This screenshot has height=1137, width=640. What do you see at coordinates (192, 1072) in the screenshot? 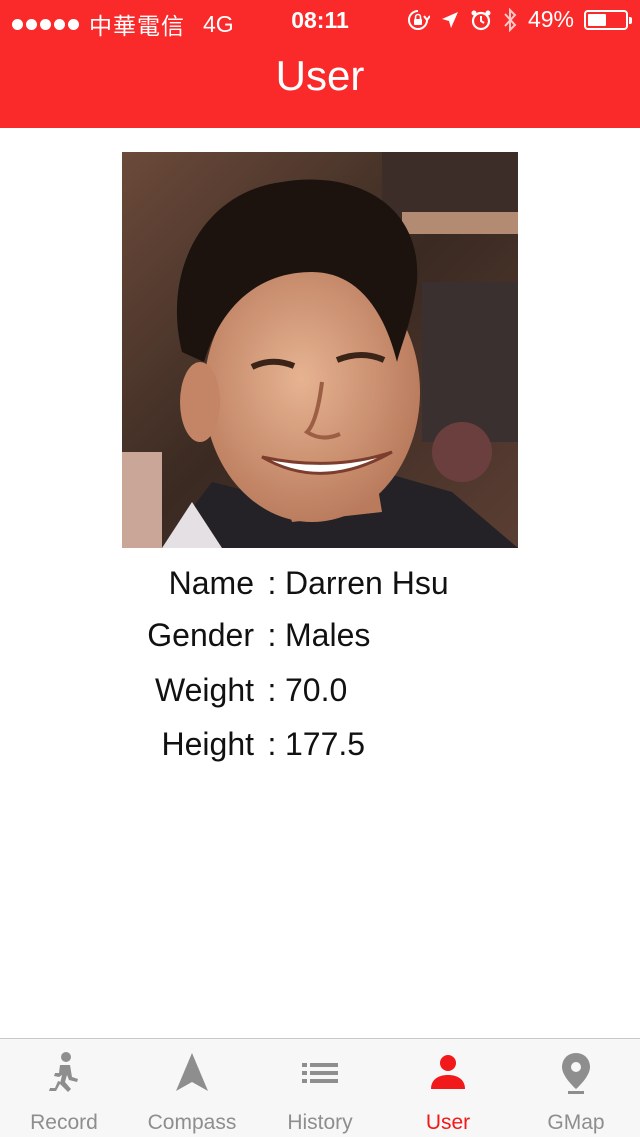
I see `compass-arrow-icon` at bounding box center [192, 1072].